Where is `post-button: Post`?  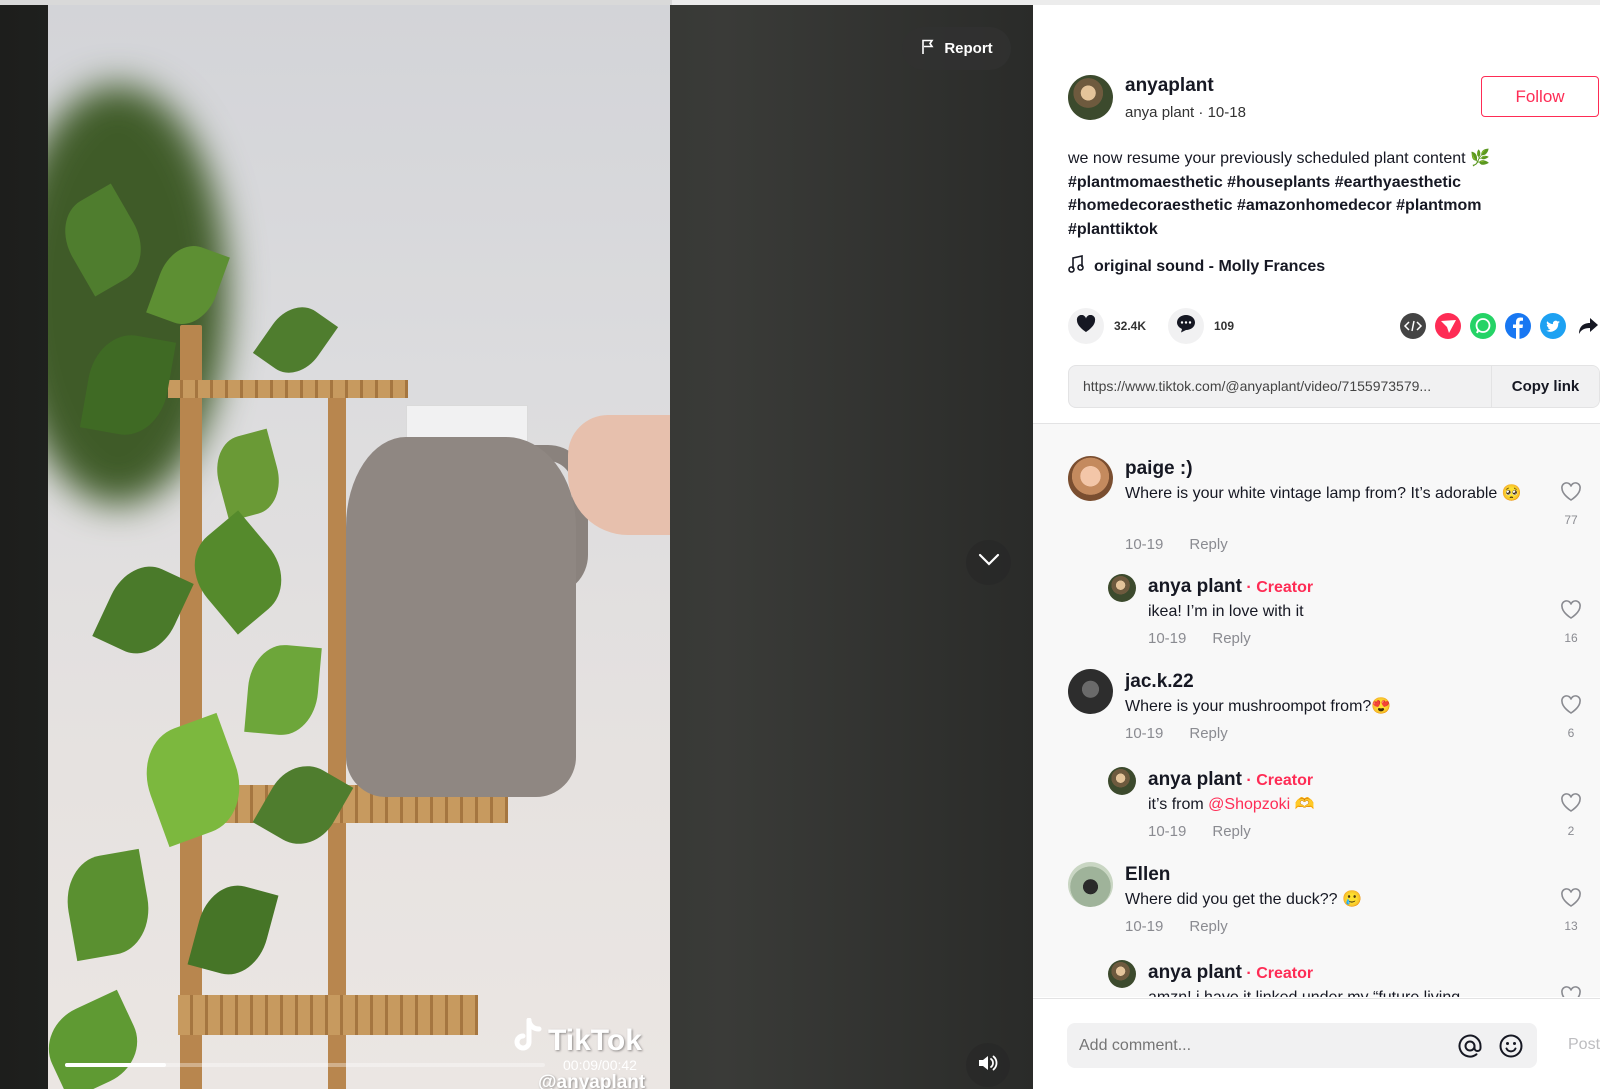 post-button: Post is located at coordinates (1584, 1045).